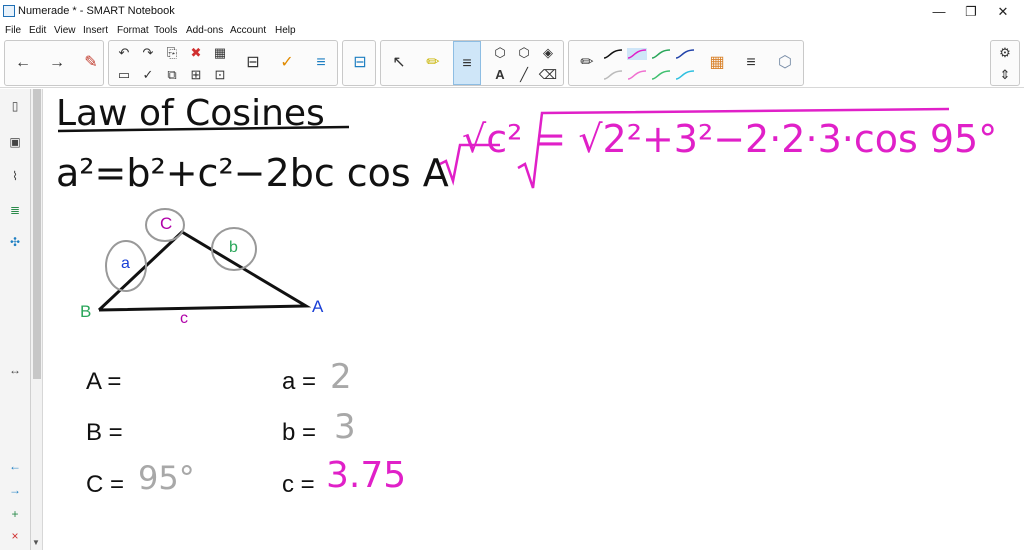 The width and height of the screenshot is (1024, 550). I want to click on delete-icon: ✖, so click(196, 53).